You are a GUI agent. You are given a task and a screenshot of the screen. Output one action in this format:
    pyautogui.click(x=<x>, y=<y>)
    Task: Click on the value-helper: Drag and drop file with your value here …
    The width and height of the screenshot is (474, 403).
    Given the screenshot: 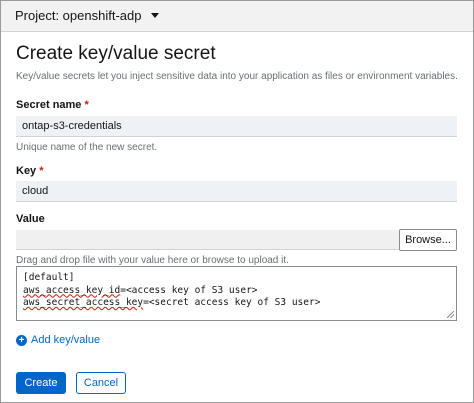 What is the action you would take?
    pyautogui.click(x=152, y=260)
    